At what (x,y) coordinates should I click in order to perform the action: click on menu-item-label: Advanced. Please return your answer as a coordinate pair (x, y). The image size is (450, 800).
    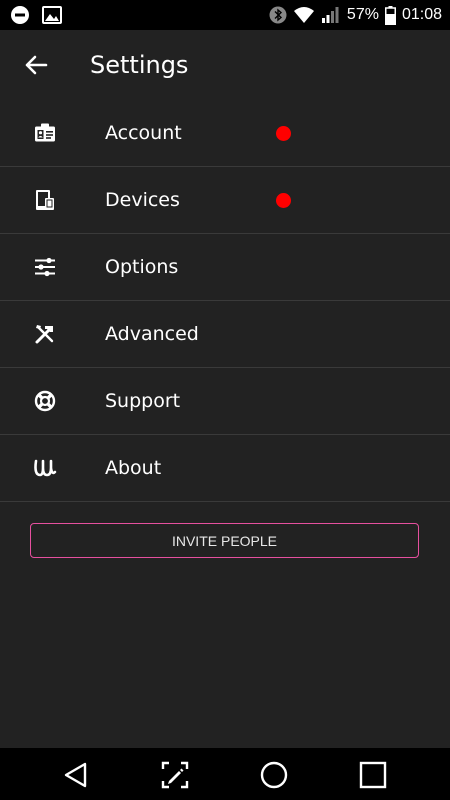
    Looking at the image, I should click on (152, 334).